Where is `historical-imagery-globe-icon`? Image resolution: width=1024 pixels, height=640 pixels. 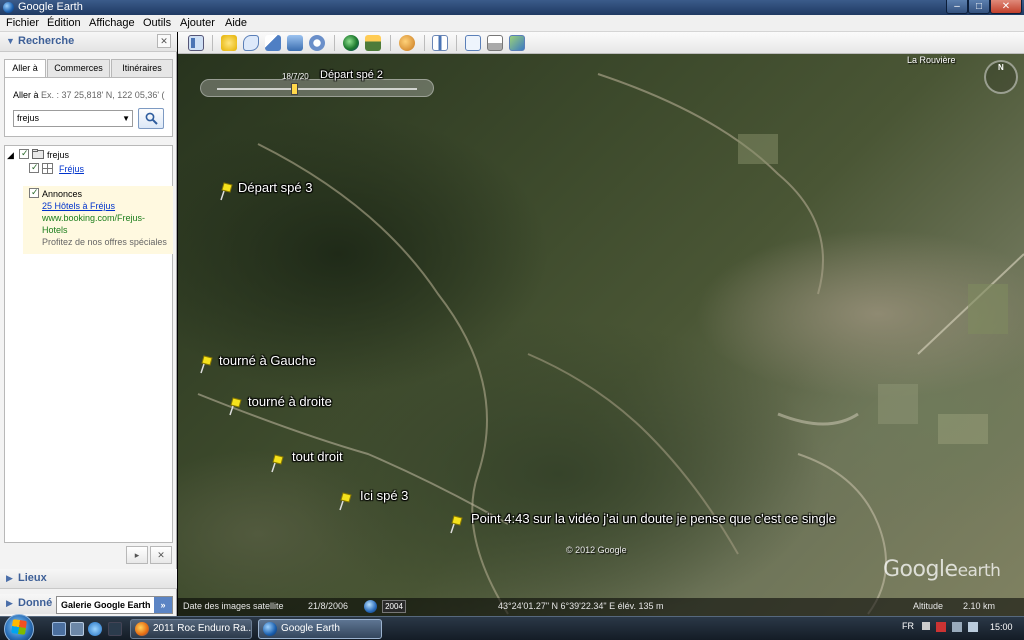
historical-imagery-globe-icon is located at coordinates (370, 606).